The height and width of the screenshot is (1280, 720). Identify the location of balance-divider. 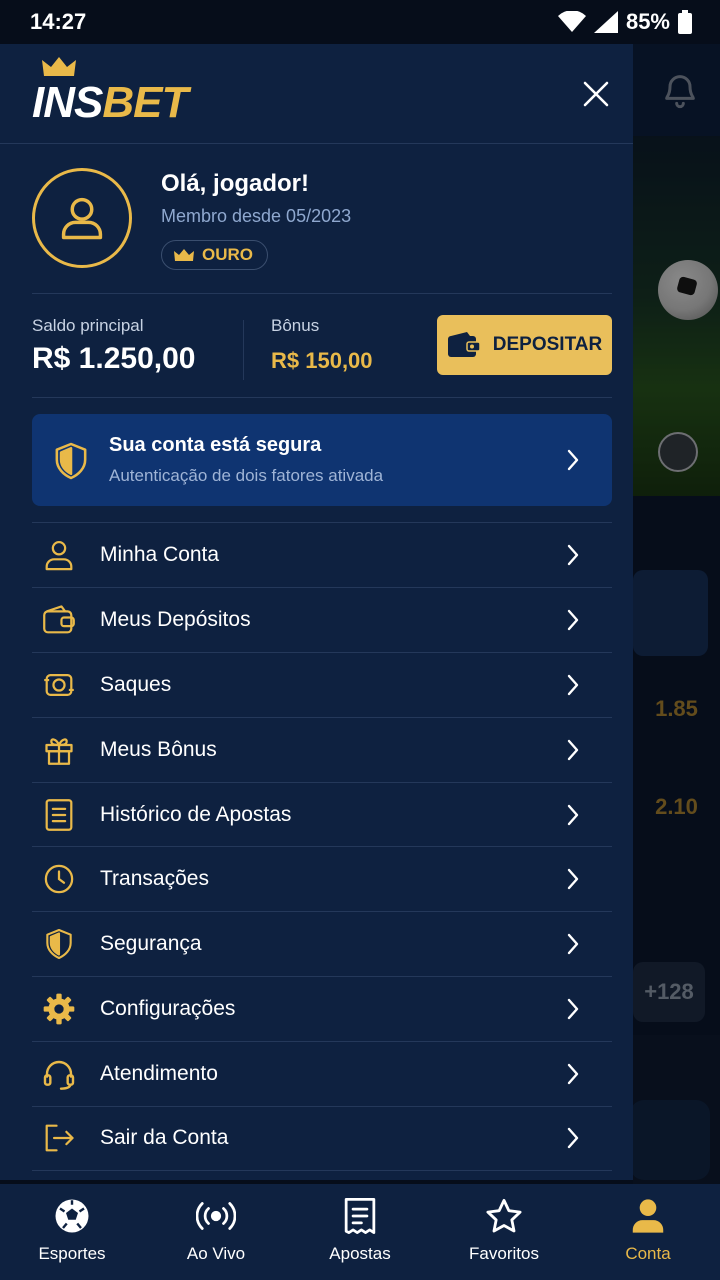
(243, 350).